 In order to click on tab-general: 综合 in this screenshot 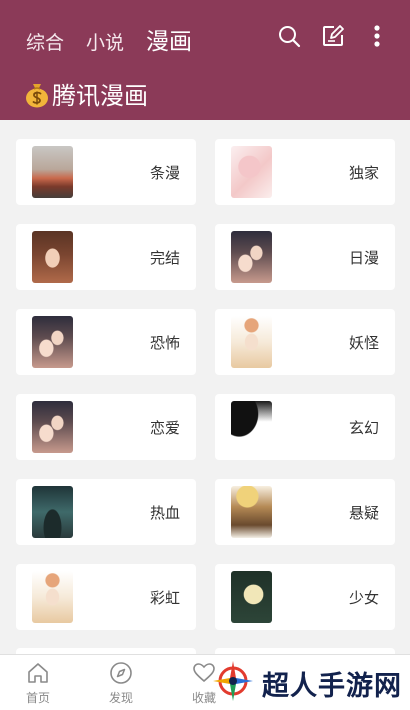, I will do `click(45, 41)`.